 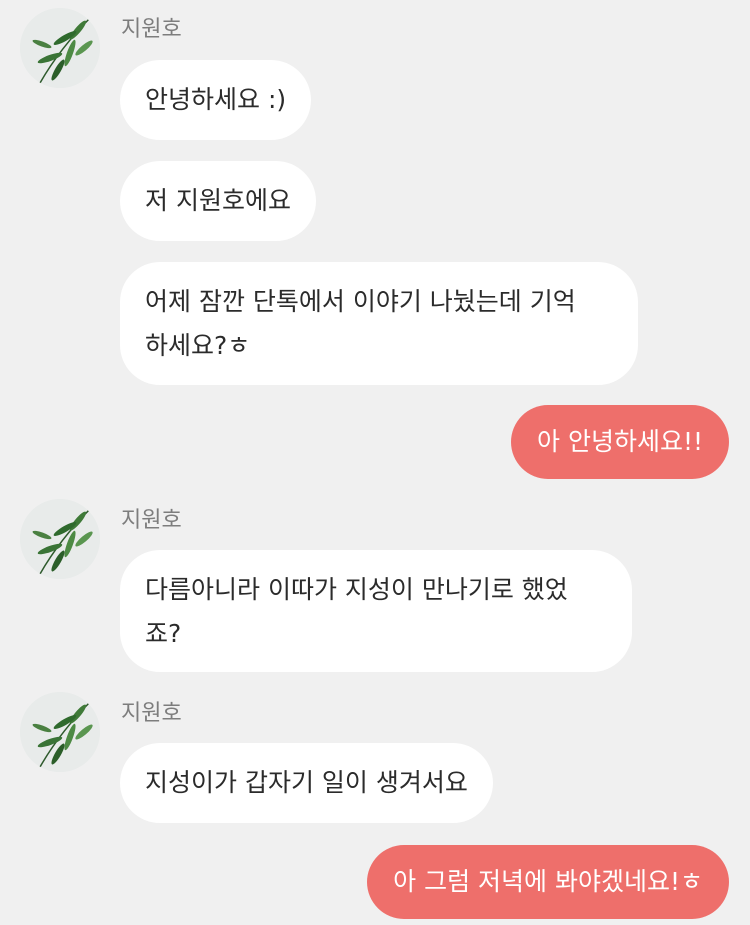 I want to click on message-bubble: 지성이가 갑자기 일이 생겨서요, so click(x=306, y=783).